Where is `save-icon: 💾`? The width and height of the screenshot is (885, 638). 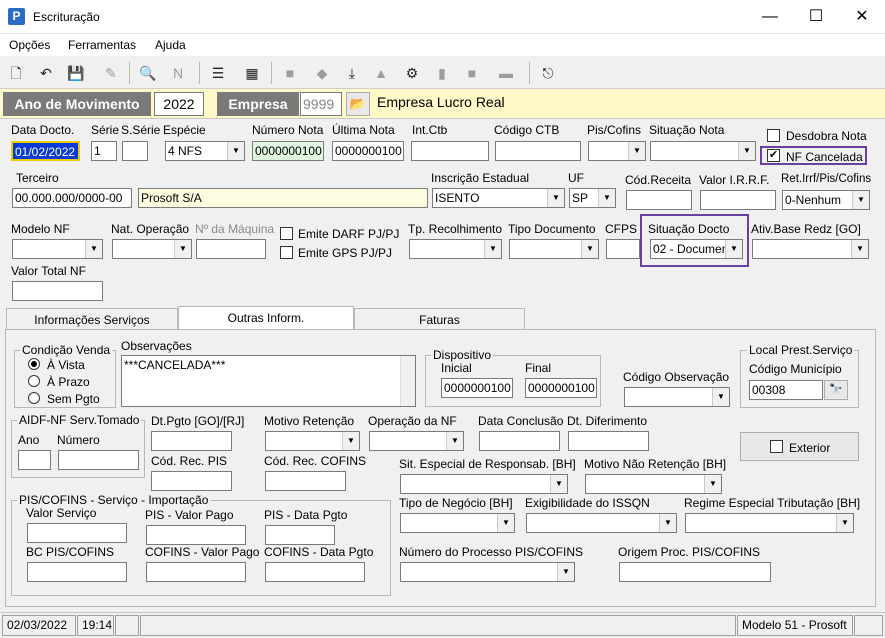 save-icon: 💾 is located at coordinates (76, 73).